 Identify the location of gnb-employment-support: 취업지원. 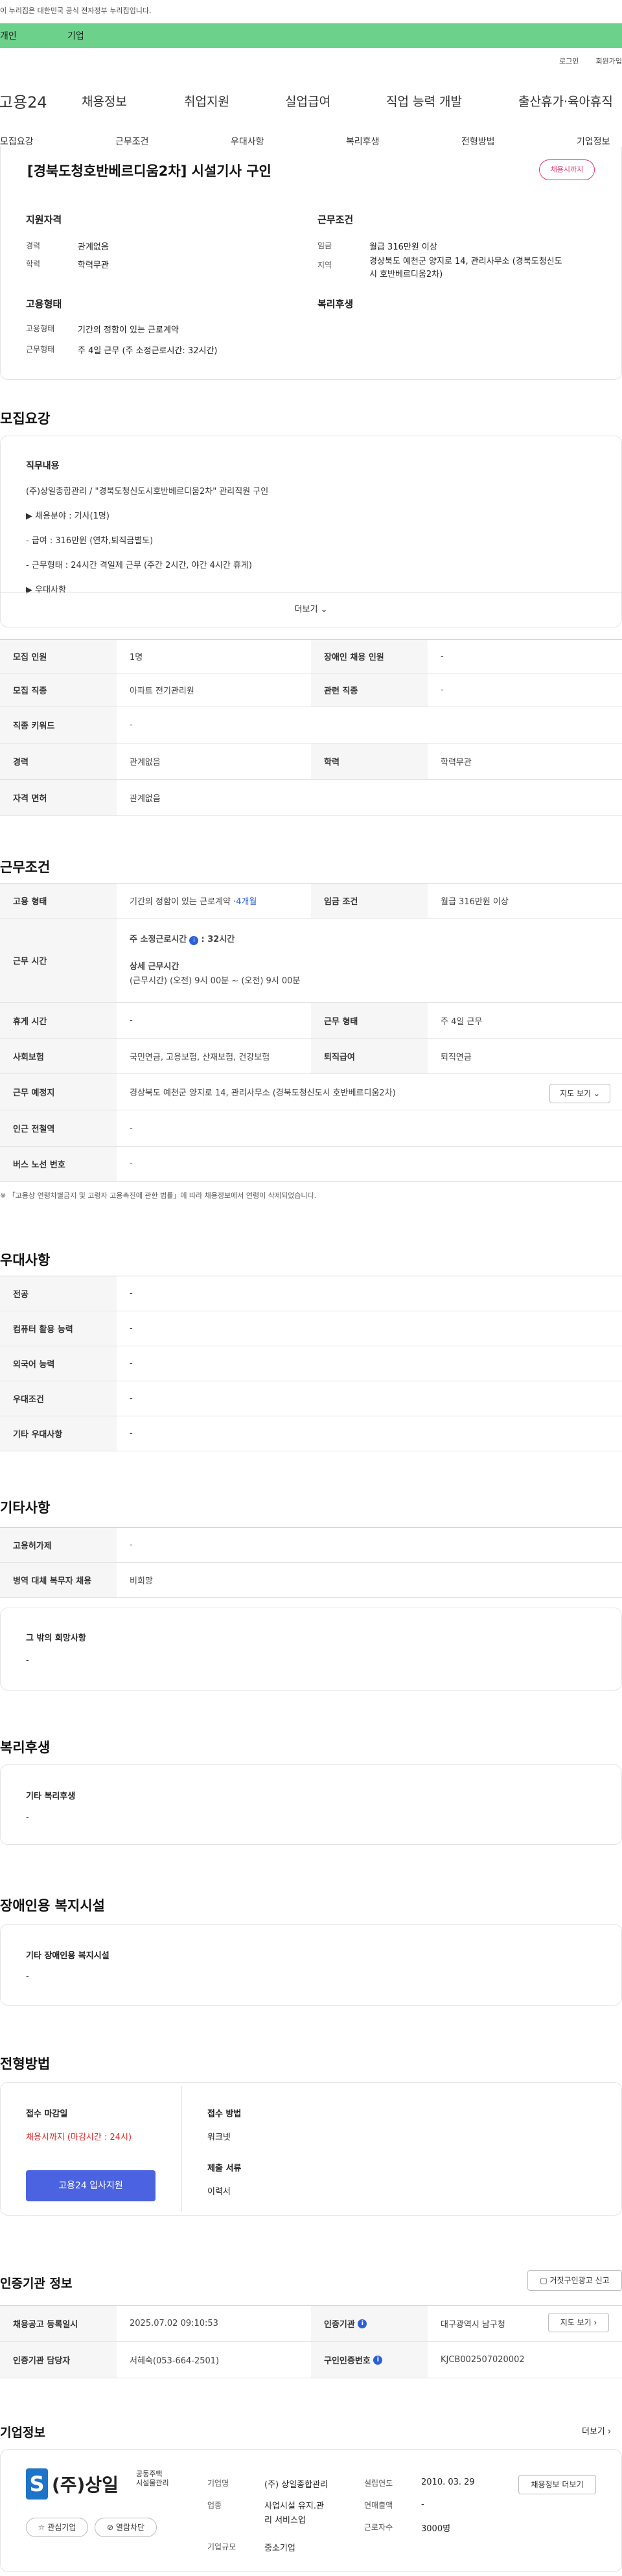
(206, 101).